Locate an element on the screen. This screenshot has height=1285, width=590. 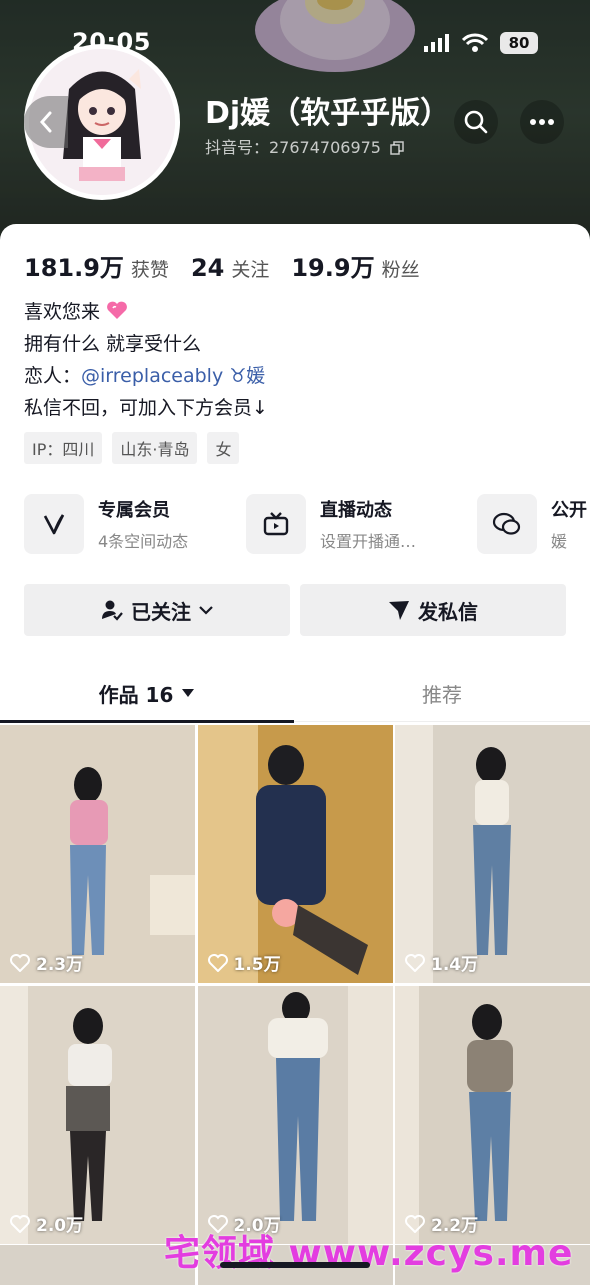
tab-works: 作品 16 is located at coordinates (147, 693).